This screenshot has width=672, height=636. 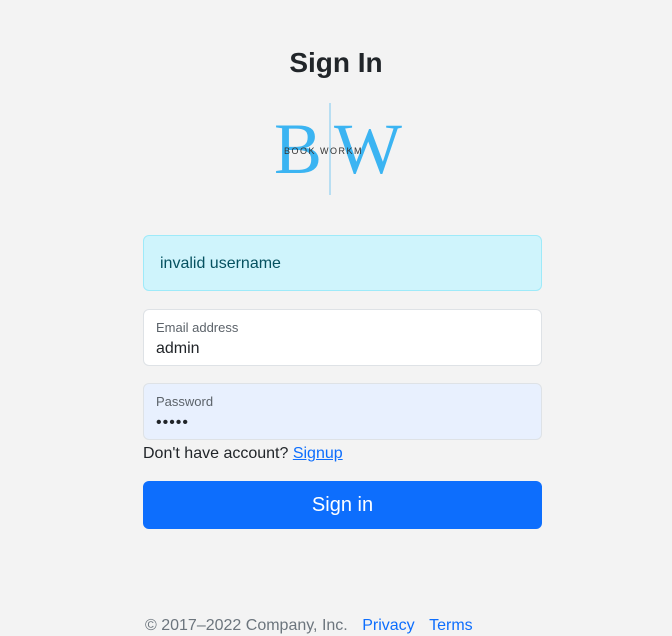 I want to click on password-field: Password •••••, so click(x=342, y=411).